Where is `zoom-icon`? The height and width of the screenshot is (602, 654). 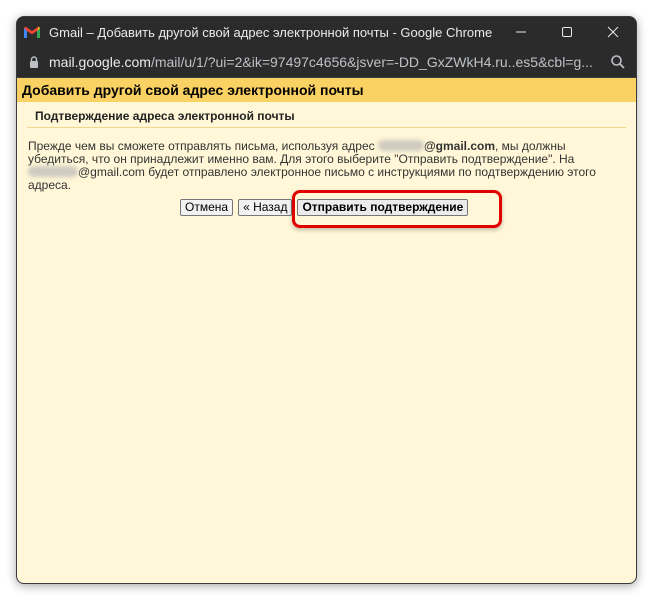 zoom-icon is located at coordinates (618, 62).